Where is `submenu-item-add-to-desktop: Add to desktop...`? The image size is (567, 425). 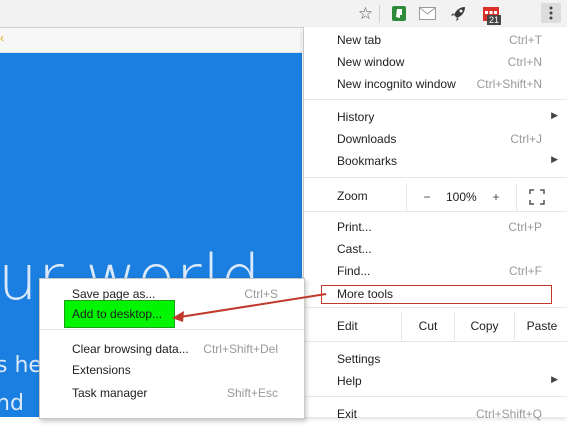
submenu-item-add-to-desktop: Add to desktop... is located at coordinates (119, 314).